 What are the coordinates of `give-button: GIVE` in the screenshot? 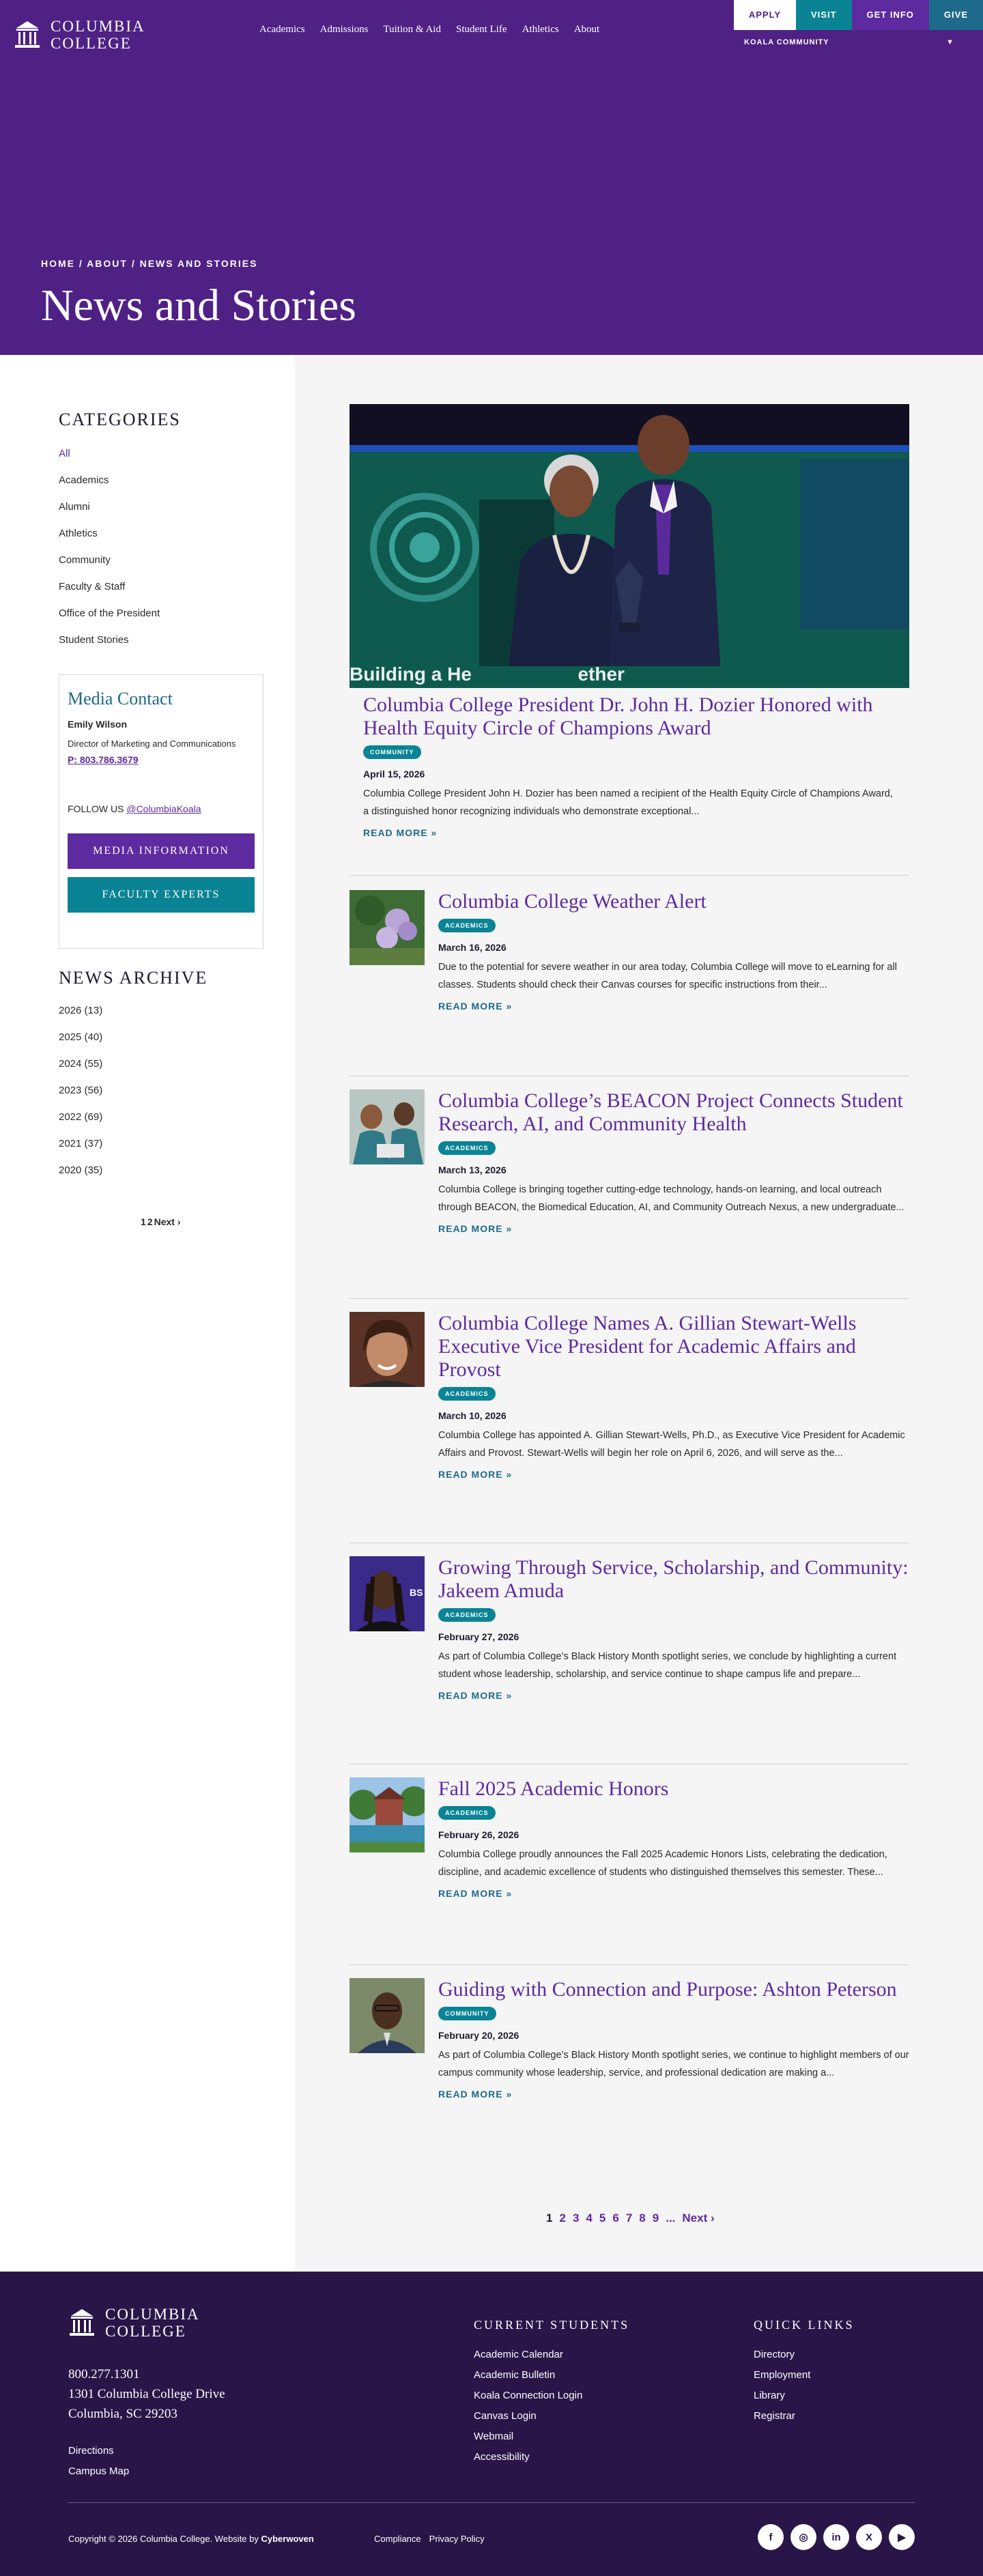 It's located at (956, 15).